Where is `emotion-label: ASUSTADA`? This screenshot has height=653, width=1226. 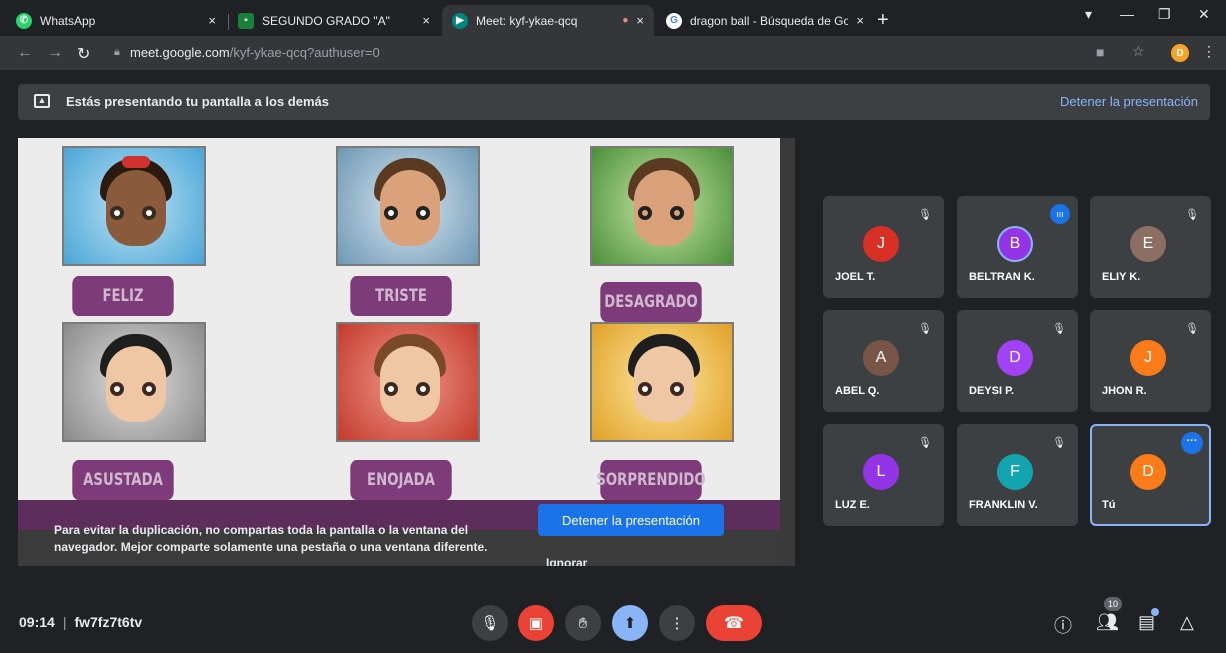
emotion-label: ASUSTADA is located at coordinates (123, 480).